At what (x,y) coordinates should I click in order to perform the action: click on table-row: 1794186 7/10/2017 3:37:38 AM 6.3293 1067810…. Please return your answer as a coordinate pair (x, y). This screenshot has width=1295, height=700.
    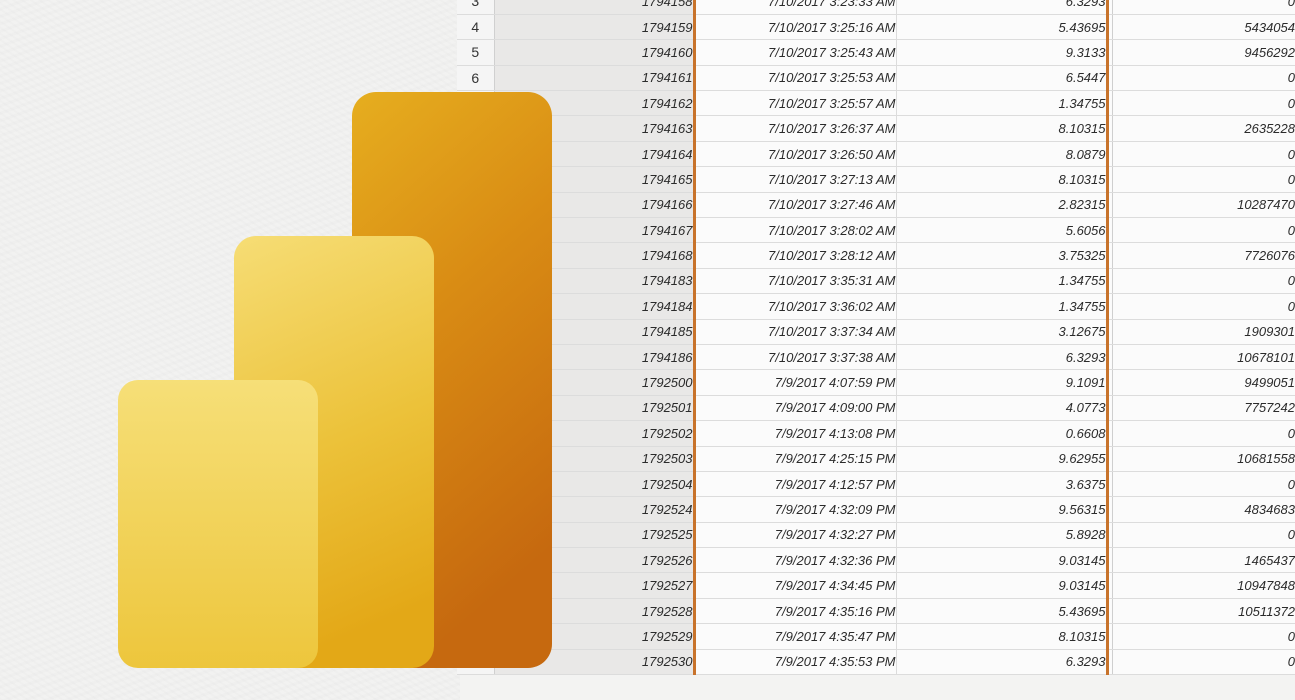
    Looking at the image, I should click on (876, 357).